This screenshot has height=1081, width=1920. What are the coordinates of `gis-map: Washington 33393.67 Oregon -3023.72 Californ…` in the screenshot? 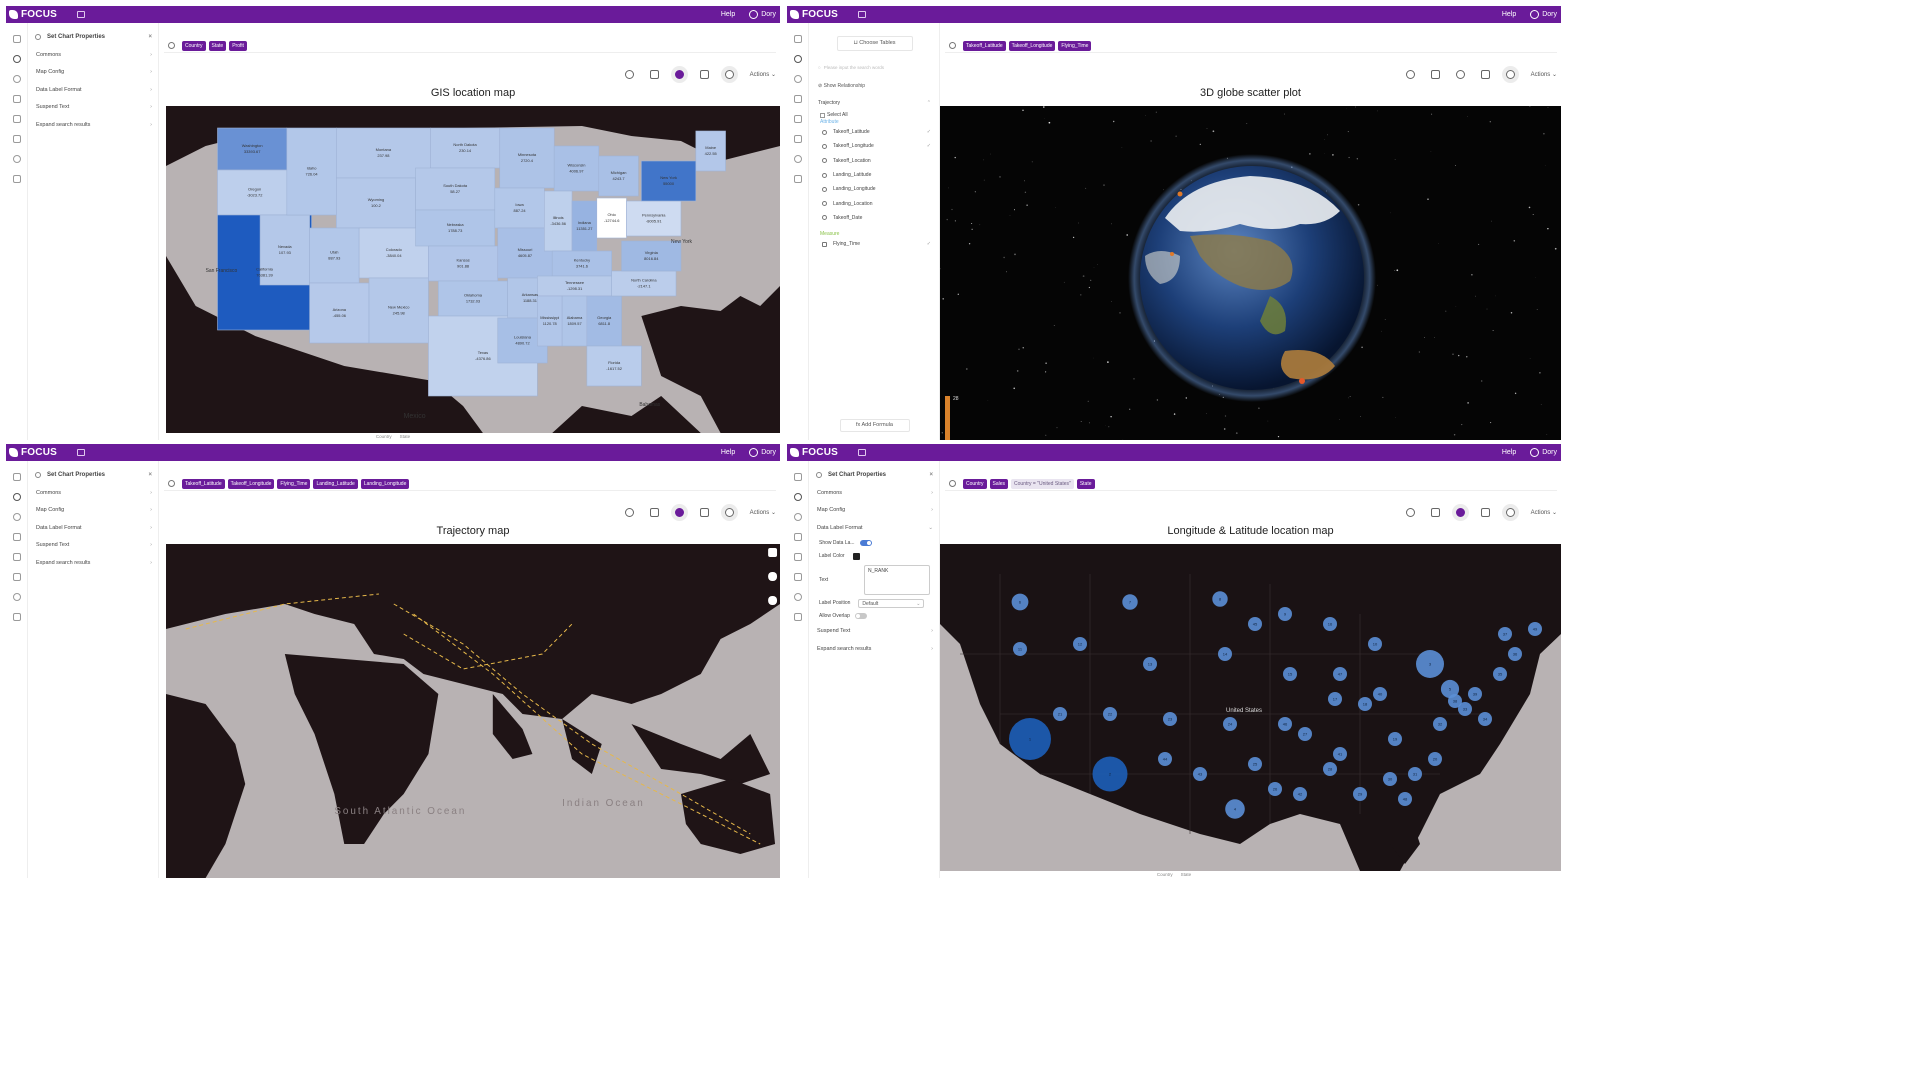 It's located at (473, 269).